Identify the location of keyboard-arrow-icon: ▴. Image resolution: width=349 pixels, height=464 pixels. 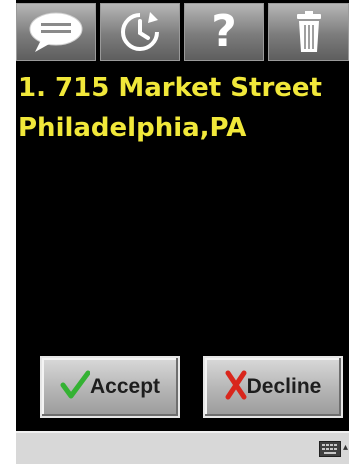
(346, 448).